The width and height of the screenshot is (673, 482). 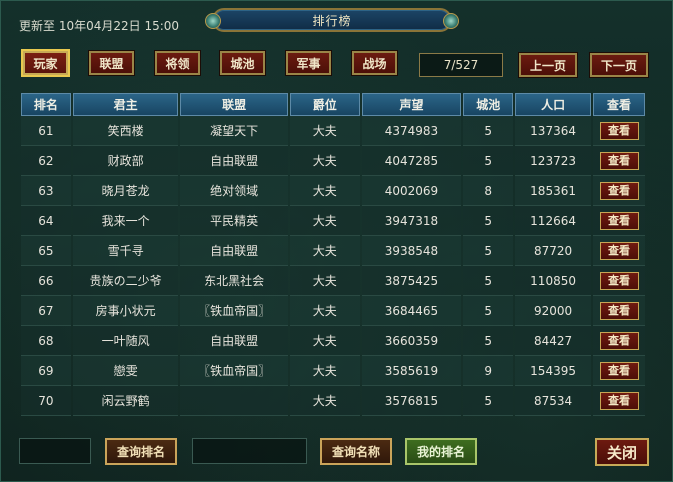 I want to click on cell-alliance: 东北黑社会, so click(x=234, y=281).